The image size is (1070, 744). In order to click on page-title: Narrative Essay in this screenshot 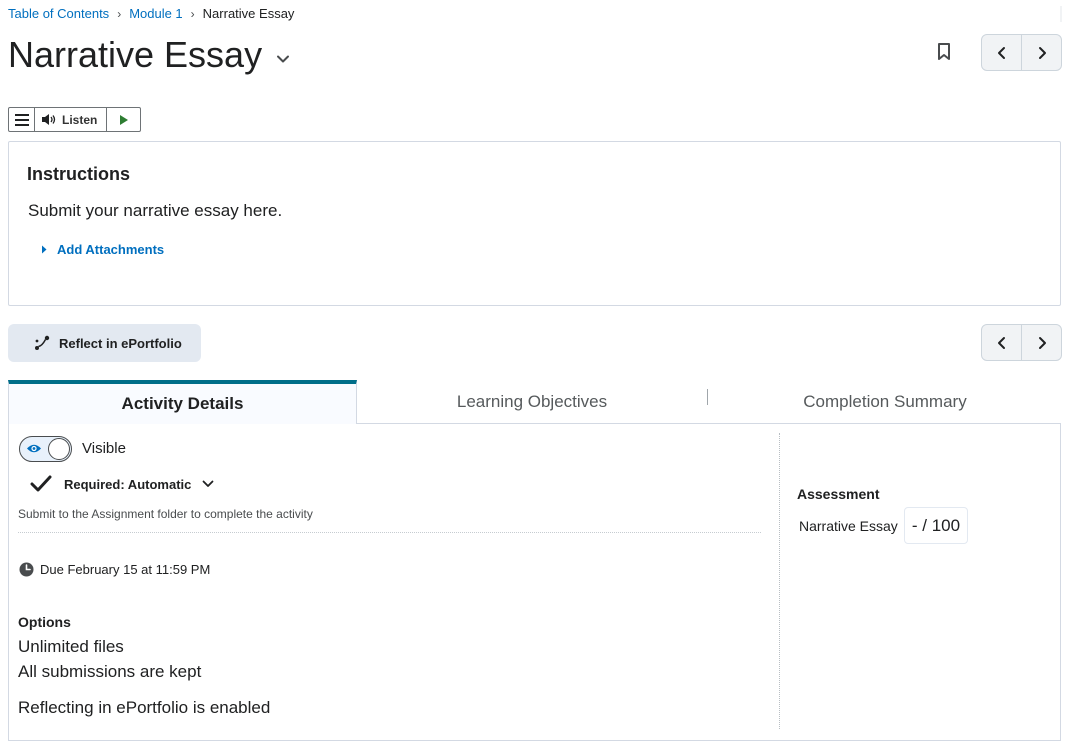, I will do `click(135, 54)`.